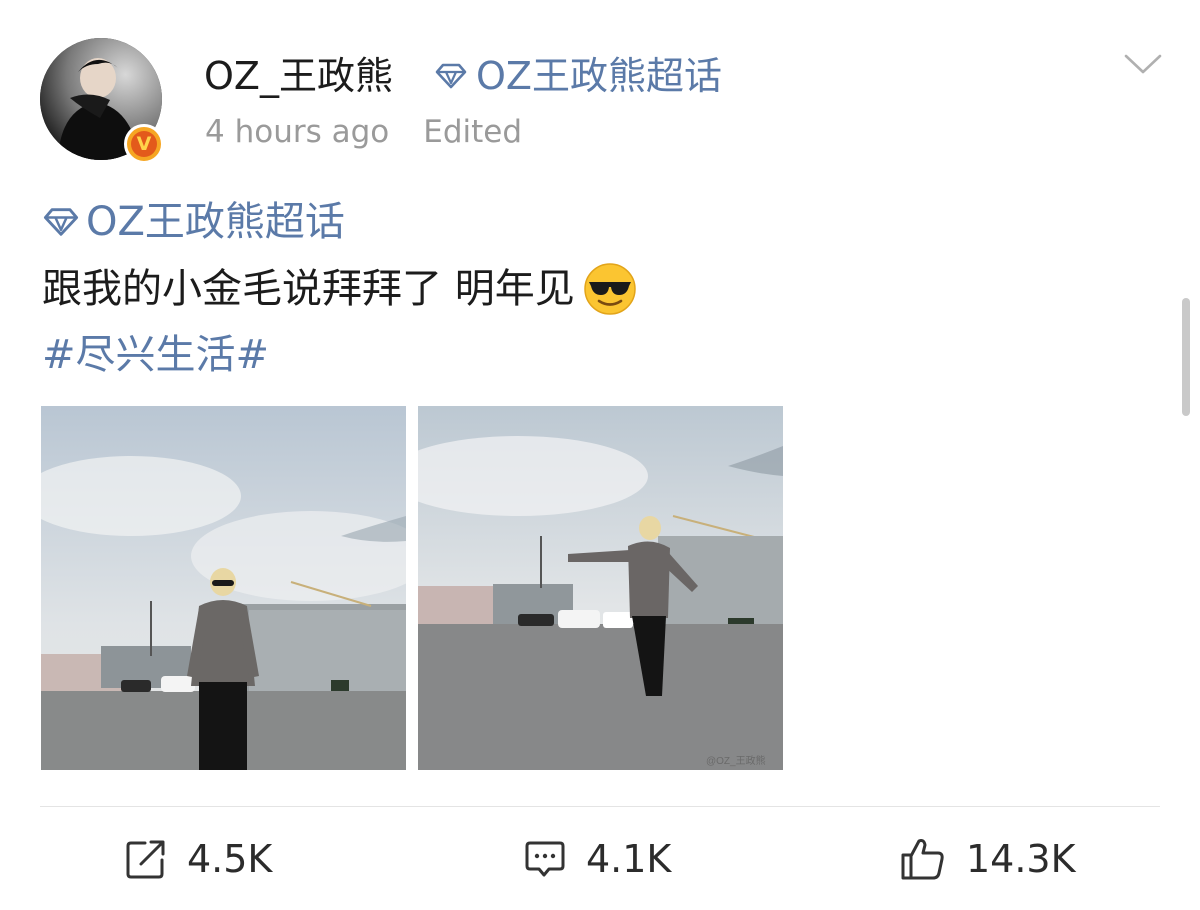 Image resolution: width=1200 pixels, height=910 pixels. I want to click on post-photo-2: @OZ_王政熊, so click(600, 588).